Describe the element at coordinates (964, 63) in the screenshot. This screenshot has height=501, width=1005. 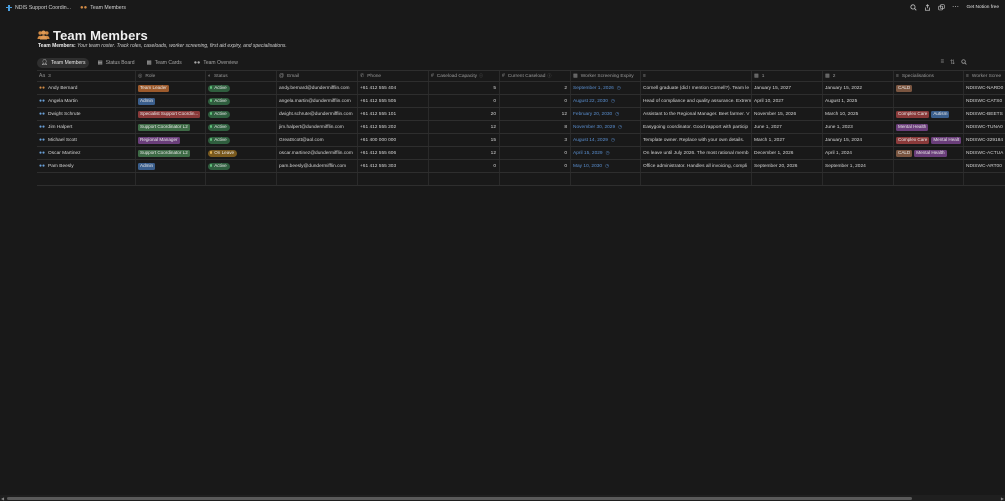
I see `search-icon` at that location.